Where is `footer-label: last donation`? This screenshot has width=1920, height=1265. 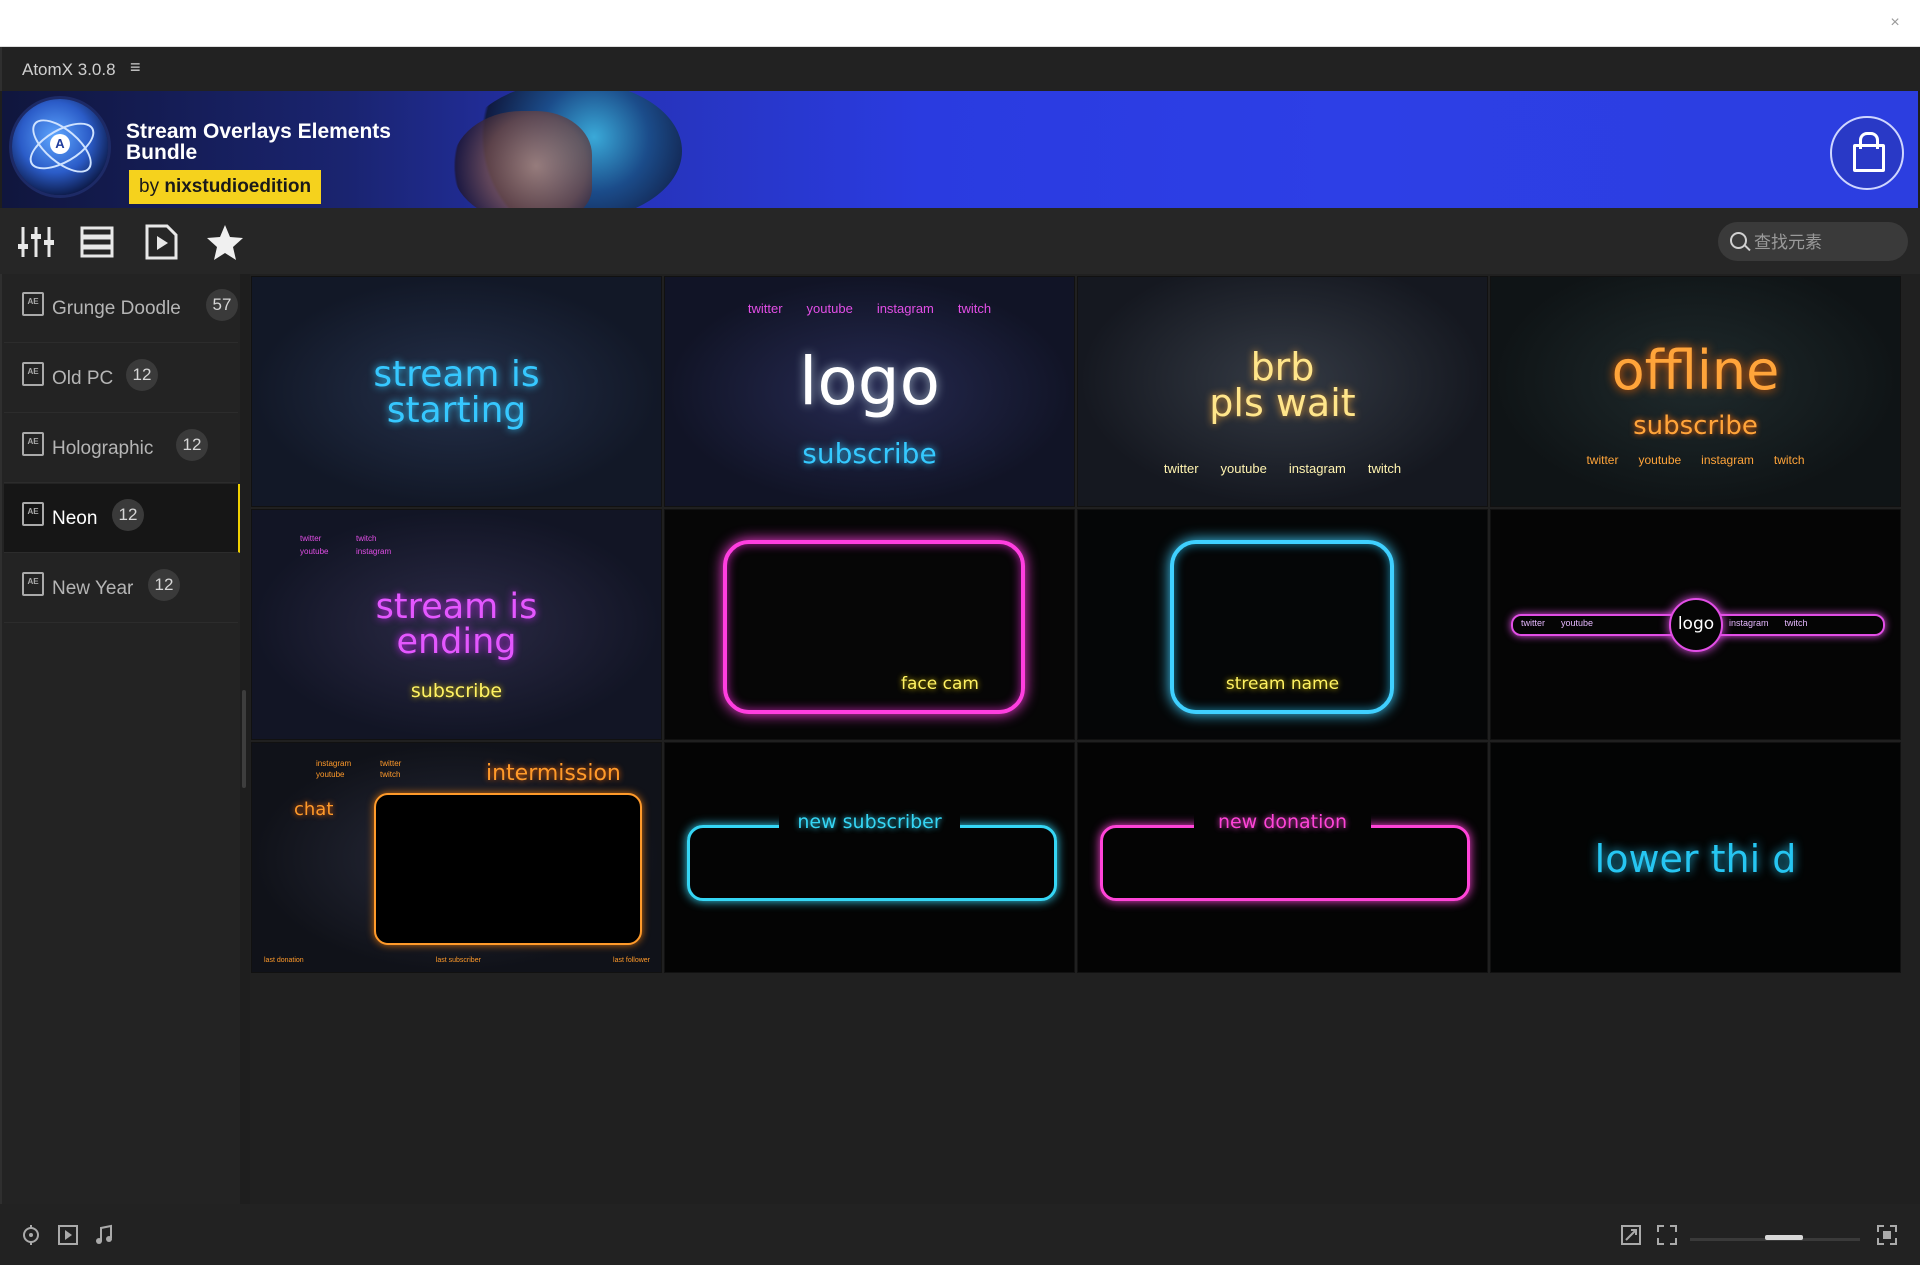
footer-label: last donation is located at coordinates (284, 960).